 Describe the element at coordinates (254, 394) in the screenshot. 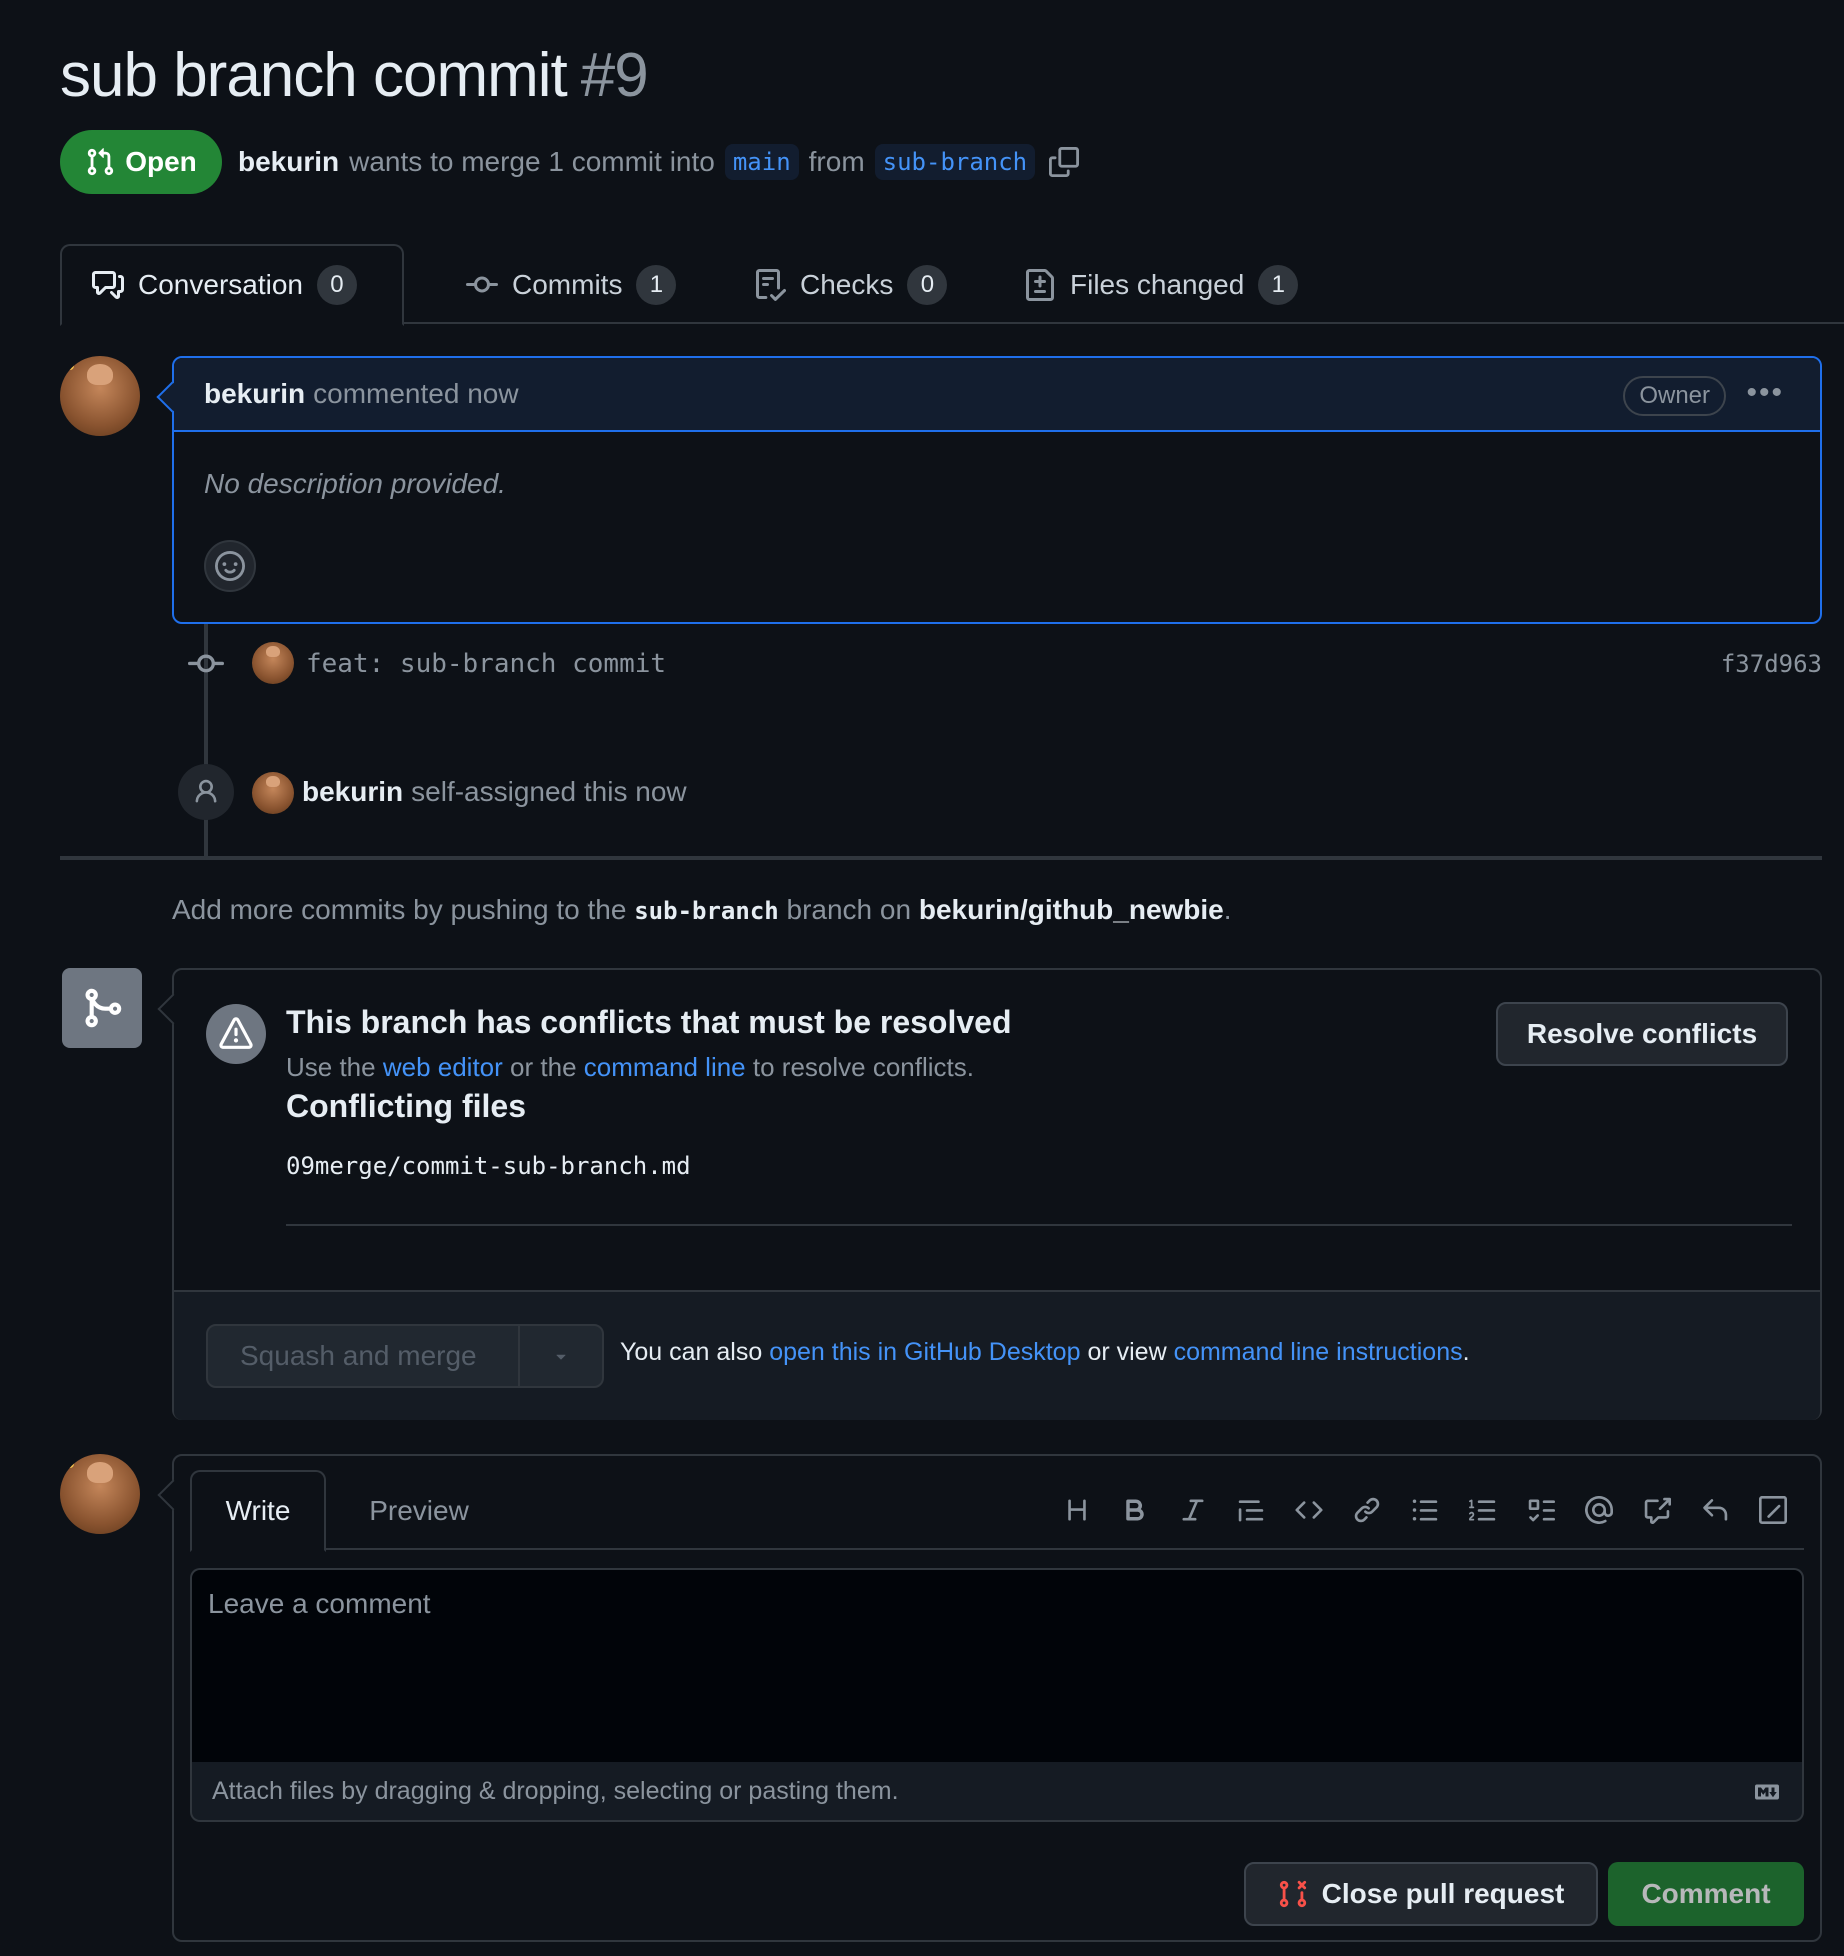

I see `comment-author: bekurin` at that location.